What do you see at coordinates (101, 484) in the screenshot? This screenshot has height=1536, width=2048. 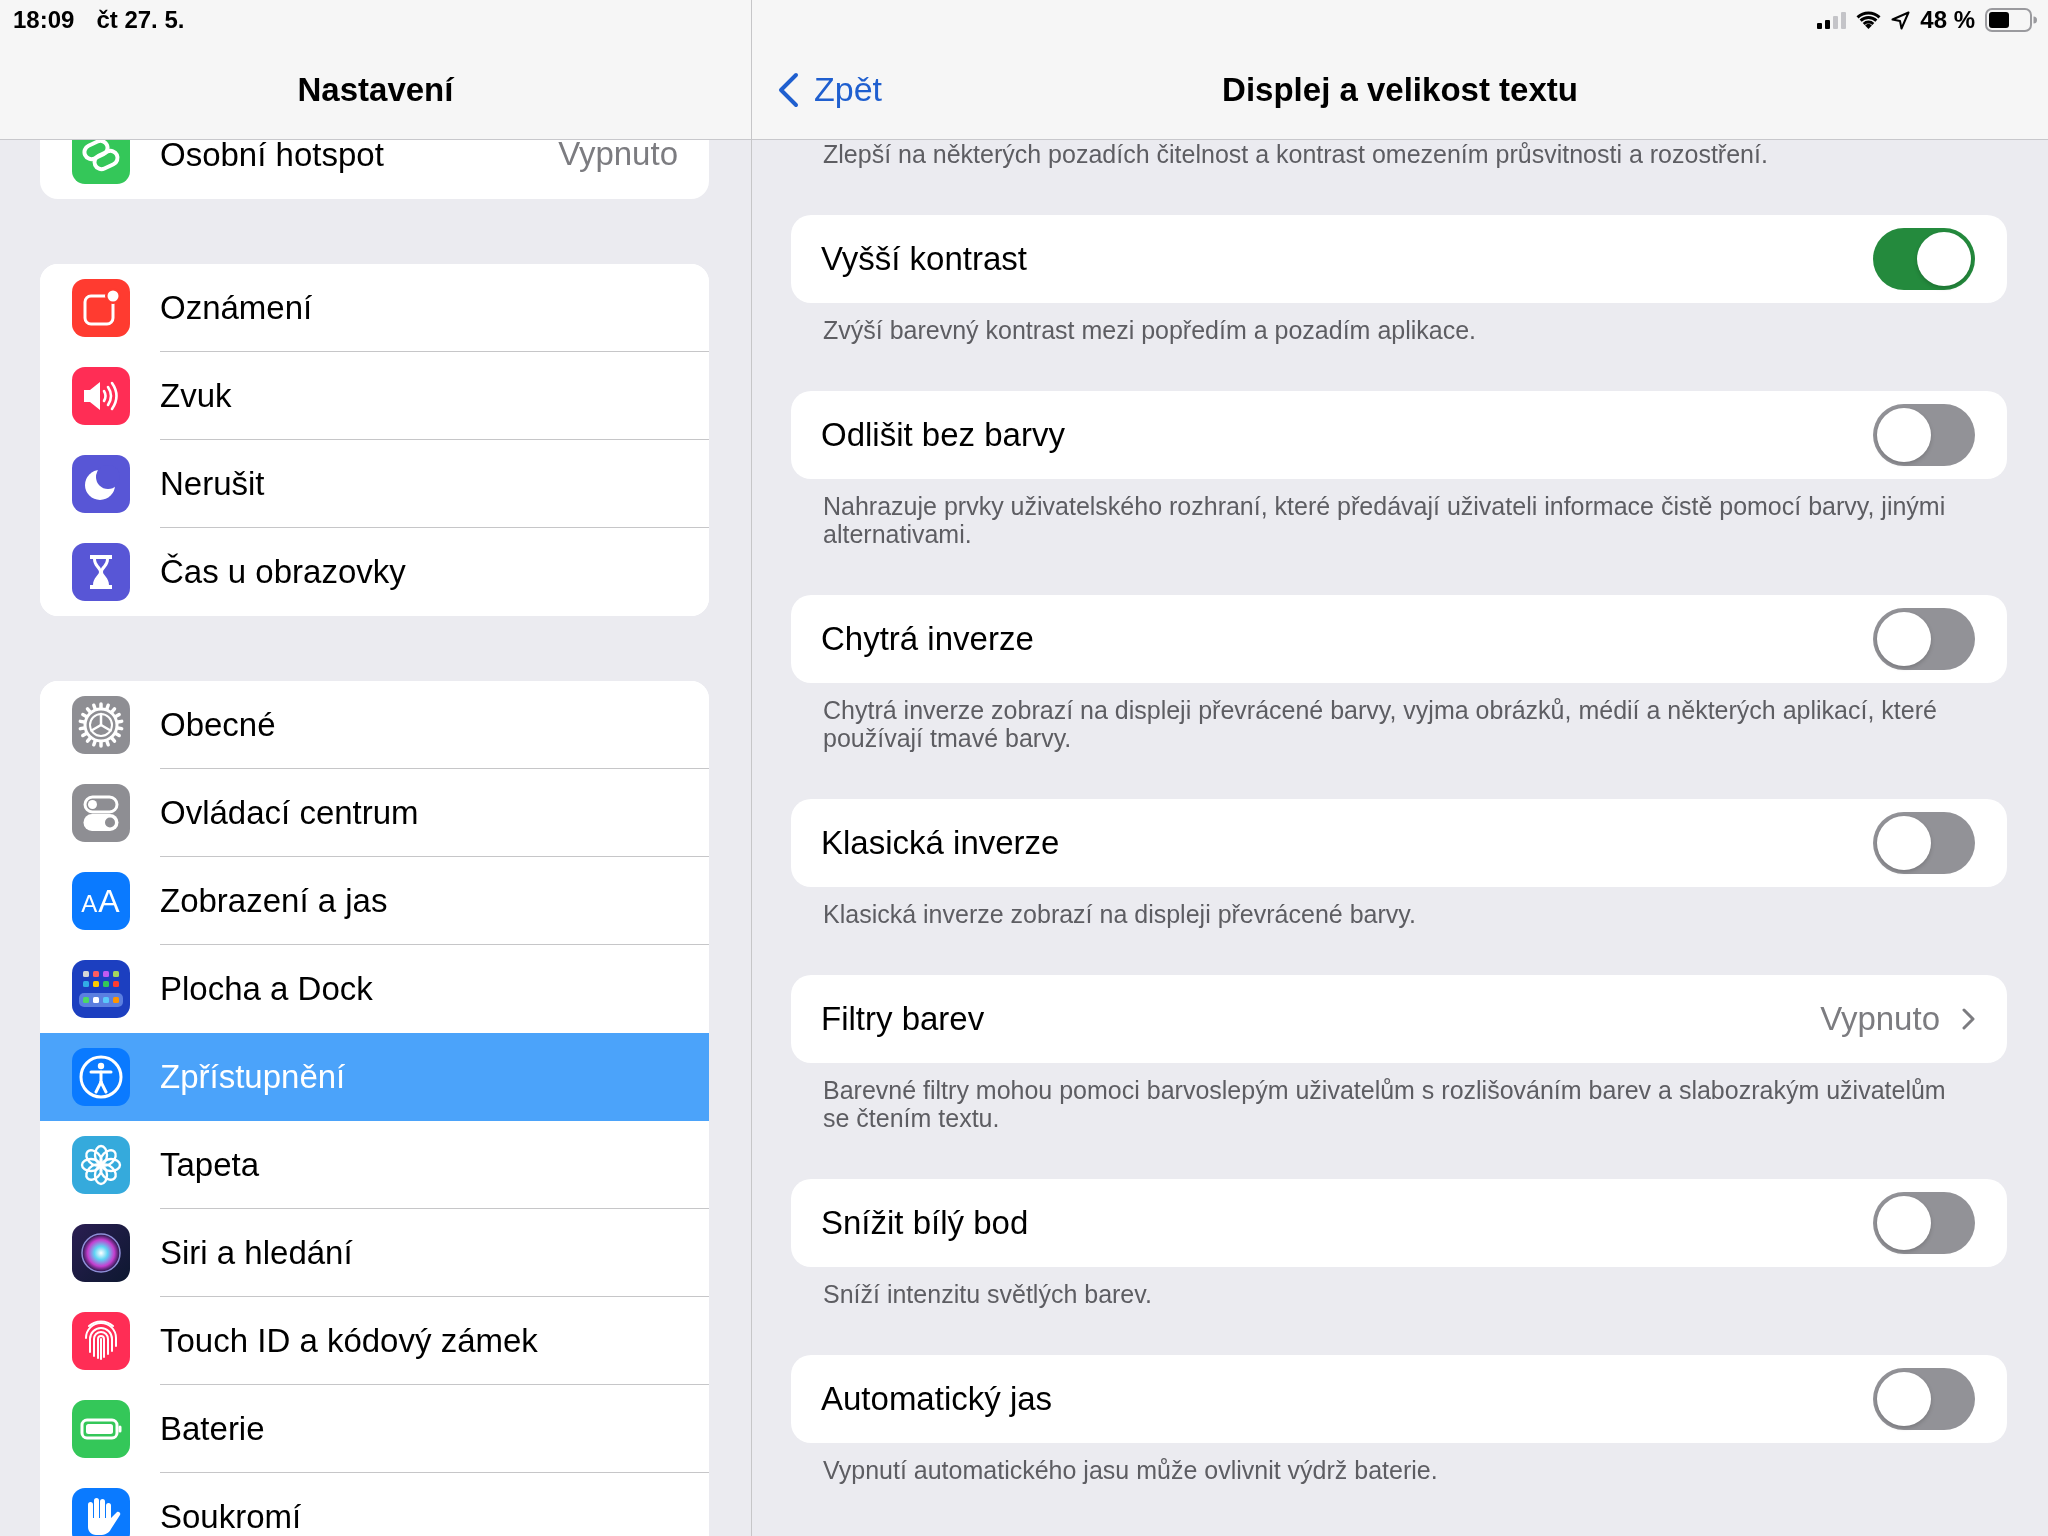 I see `moon-icon` at bounding box center [101, 484].